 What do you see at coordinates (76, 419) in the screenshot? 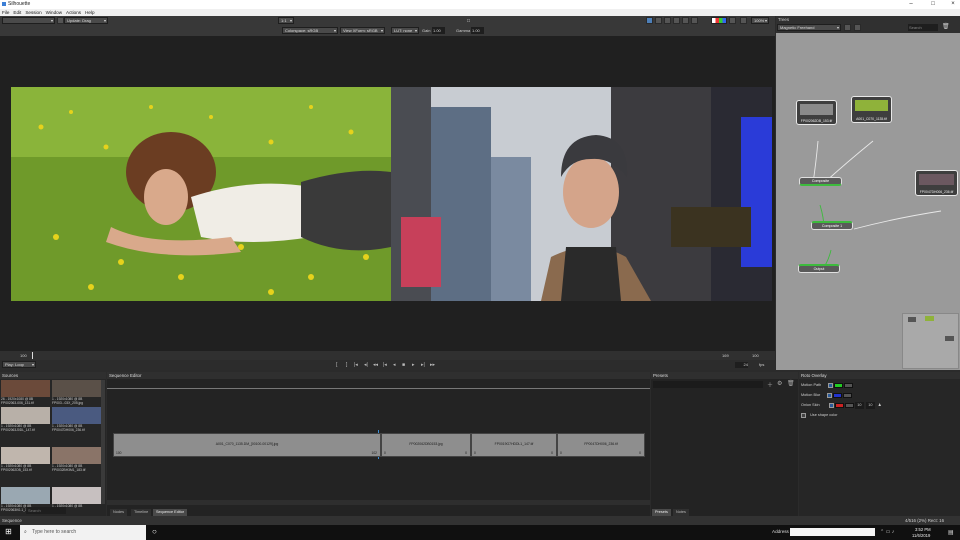
I see `source-item: 1 - 1920x1080 @ 8B FP0047DH006_236.tif` at bounding box center [76, 419].